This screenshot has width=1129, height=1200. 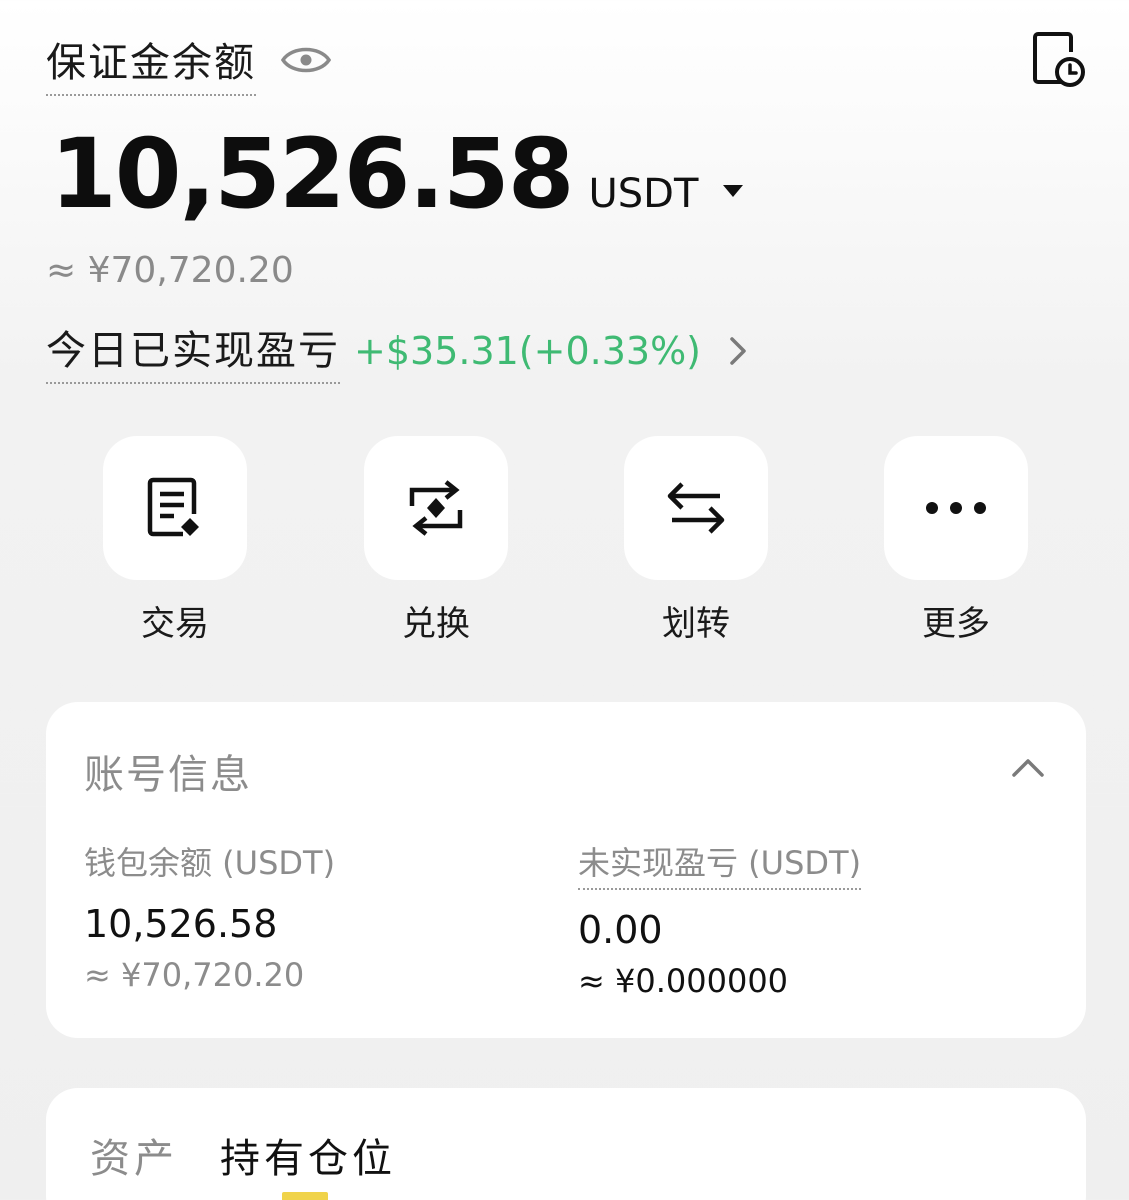 What do you see at coordinates (1028, 767) in the screenshot?
I see `chevron-up-icon` at bounding box center [1028, 767].